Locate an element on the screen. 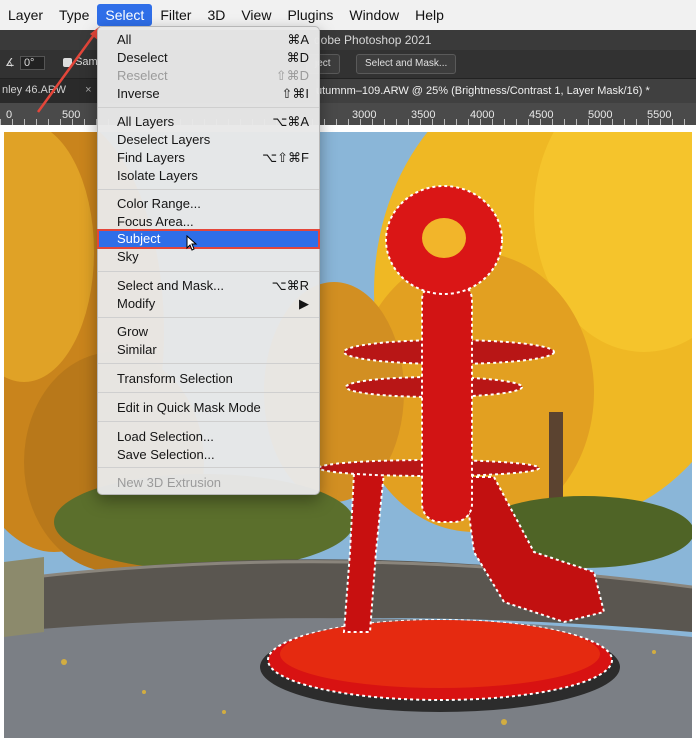 The height and width of the screenshot is (742, 696). menu-plugins: Plugins is located at coordinates (310, 15).